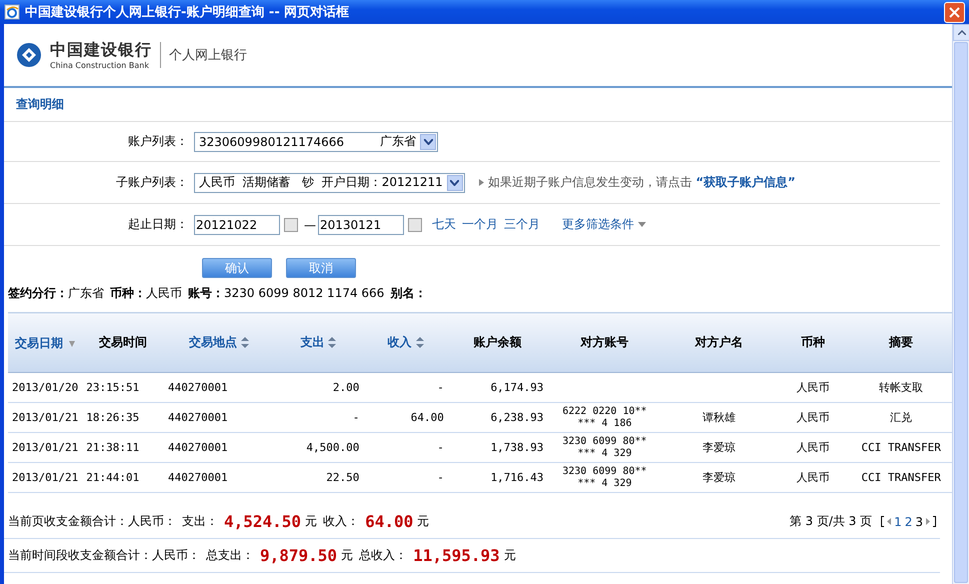  What do you see at coordinates (408, 293) in the screenshot?
I see `info-text: 别名：` at bounding box center [408, 293].